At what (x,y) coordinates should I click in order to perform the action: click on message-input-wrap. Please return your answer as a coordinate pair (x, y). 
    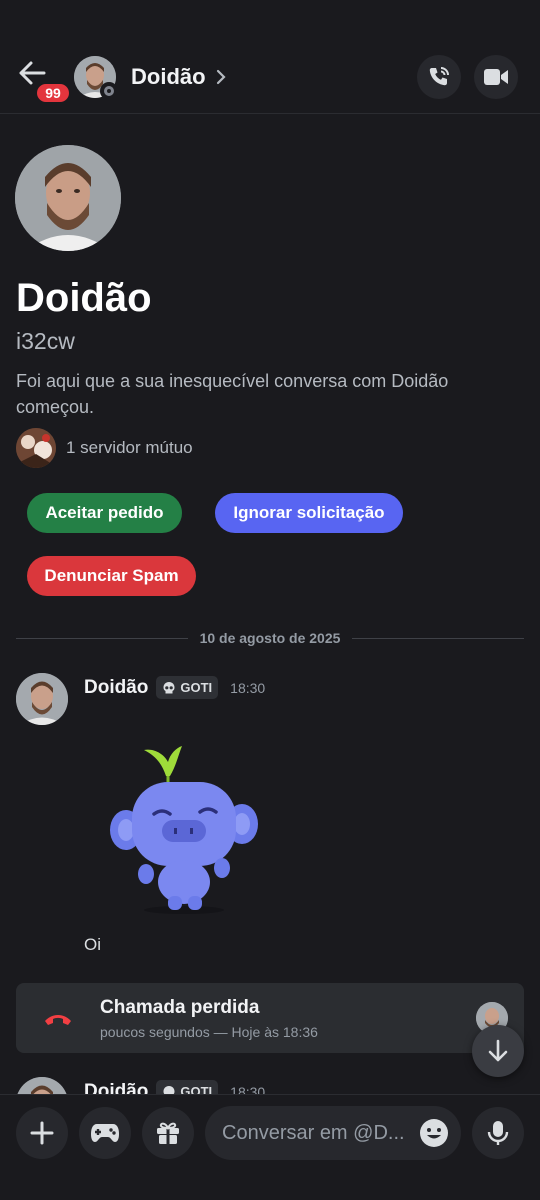
    Looking at the image, I should click on (333, 1133).